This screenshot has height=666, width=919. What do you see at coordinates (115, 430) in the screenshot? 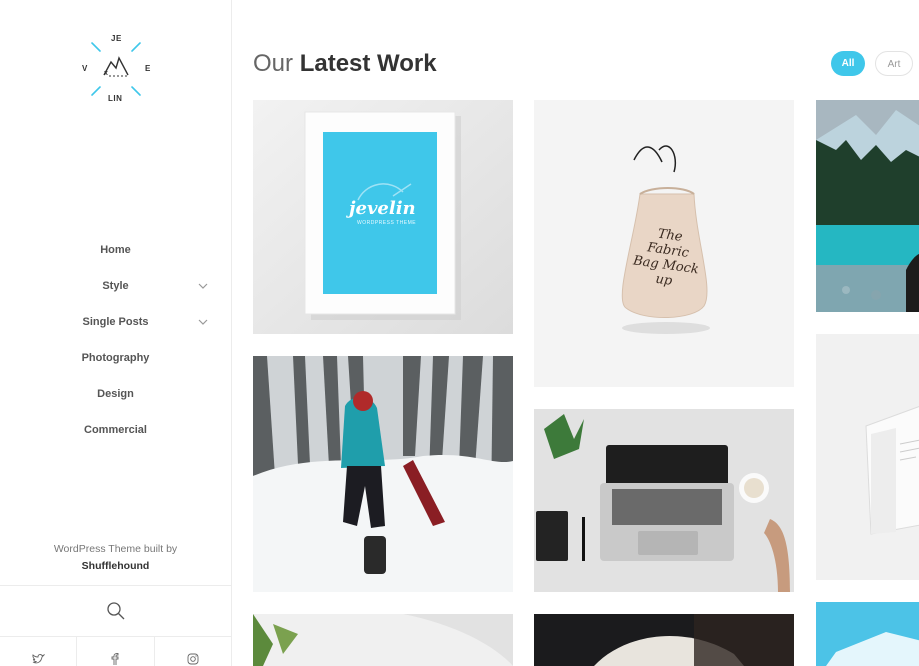
I see `nav-item-label: Commercial` at bounding box center [115, 430].